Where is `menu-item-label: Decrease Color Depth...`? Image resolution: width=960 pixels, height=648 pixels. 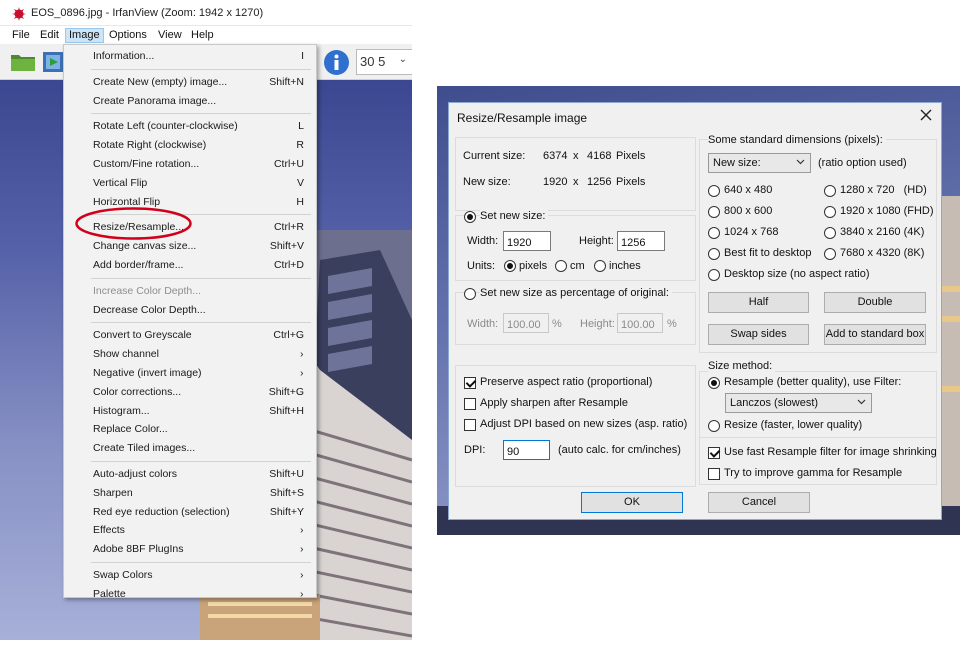
menu-item-label: Decrease Color Depth... is located at coordinates (149, 309).